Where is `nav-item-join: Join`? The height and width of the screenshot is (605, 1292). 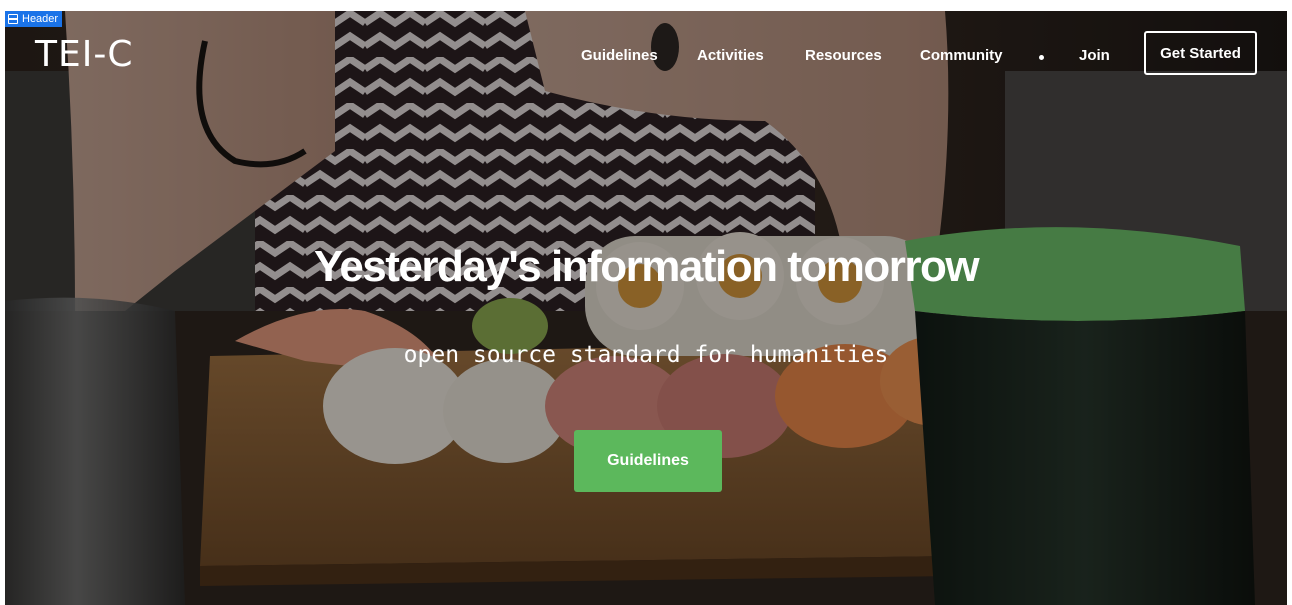
nav-item-join: Join is located at coordinates (1094, 56).